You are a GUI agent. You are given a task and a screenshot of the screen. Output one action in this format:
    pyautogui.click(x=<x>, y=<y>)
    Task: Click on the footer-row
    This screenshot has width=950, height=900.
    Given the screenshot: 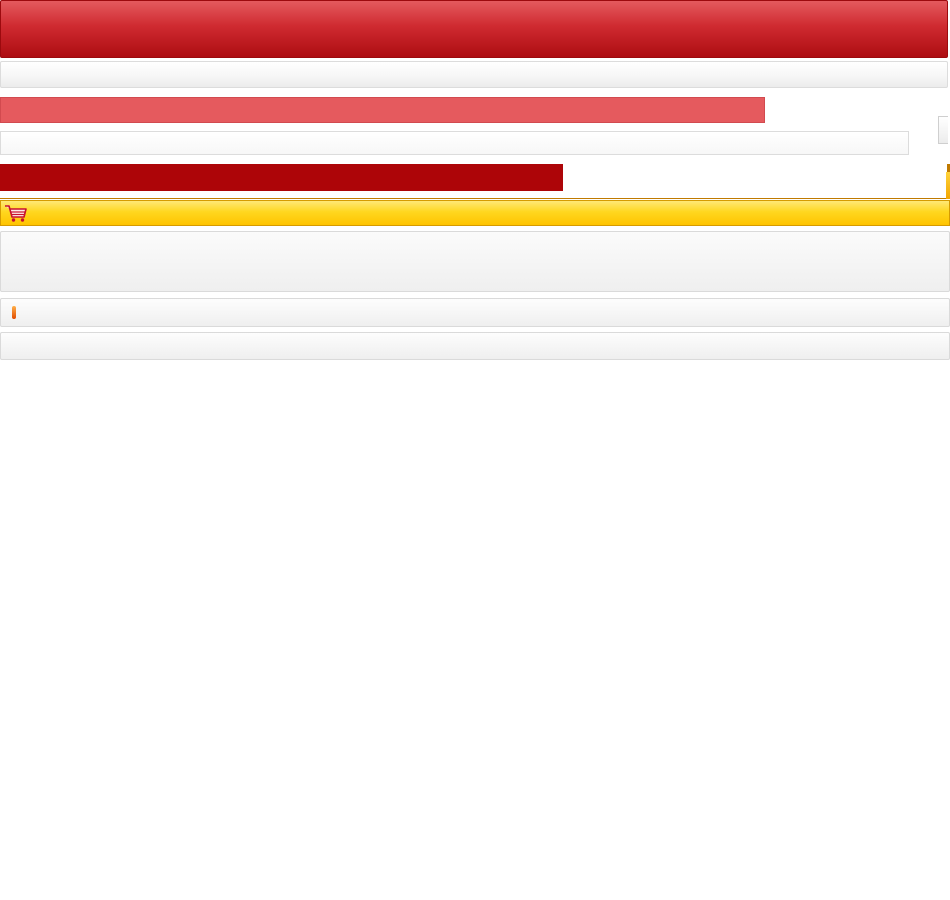 What is the action you would take?
    pyautogui.click(x=475, y=346)
    